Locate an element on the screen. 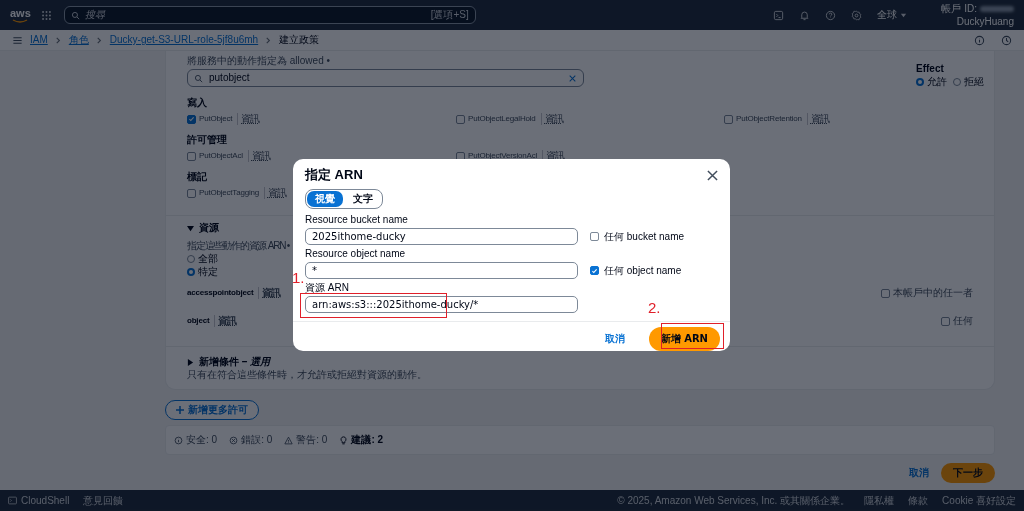 Image resolution: width=1024 pixels, height=511 pixels. field-hint: 將服務中的動作指定為 allowed • is located at coordinates (259, 61).